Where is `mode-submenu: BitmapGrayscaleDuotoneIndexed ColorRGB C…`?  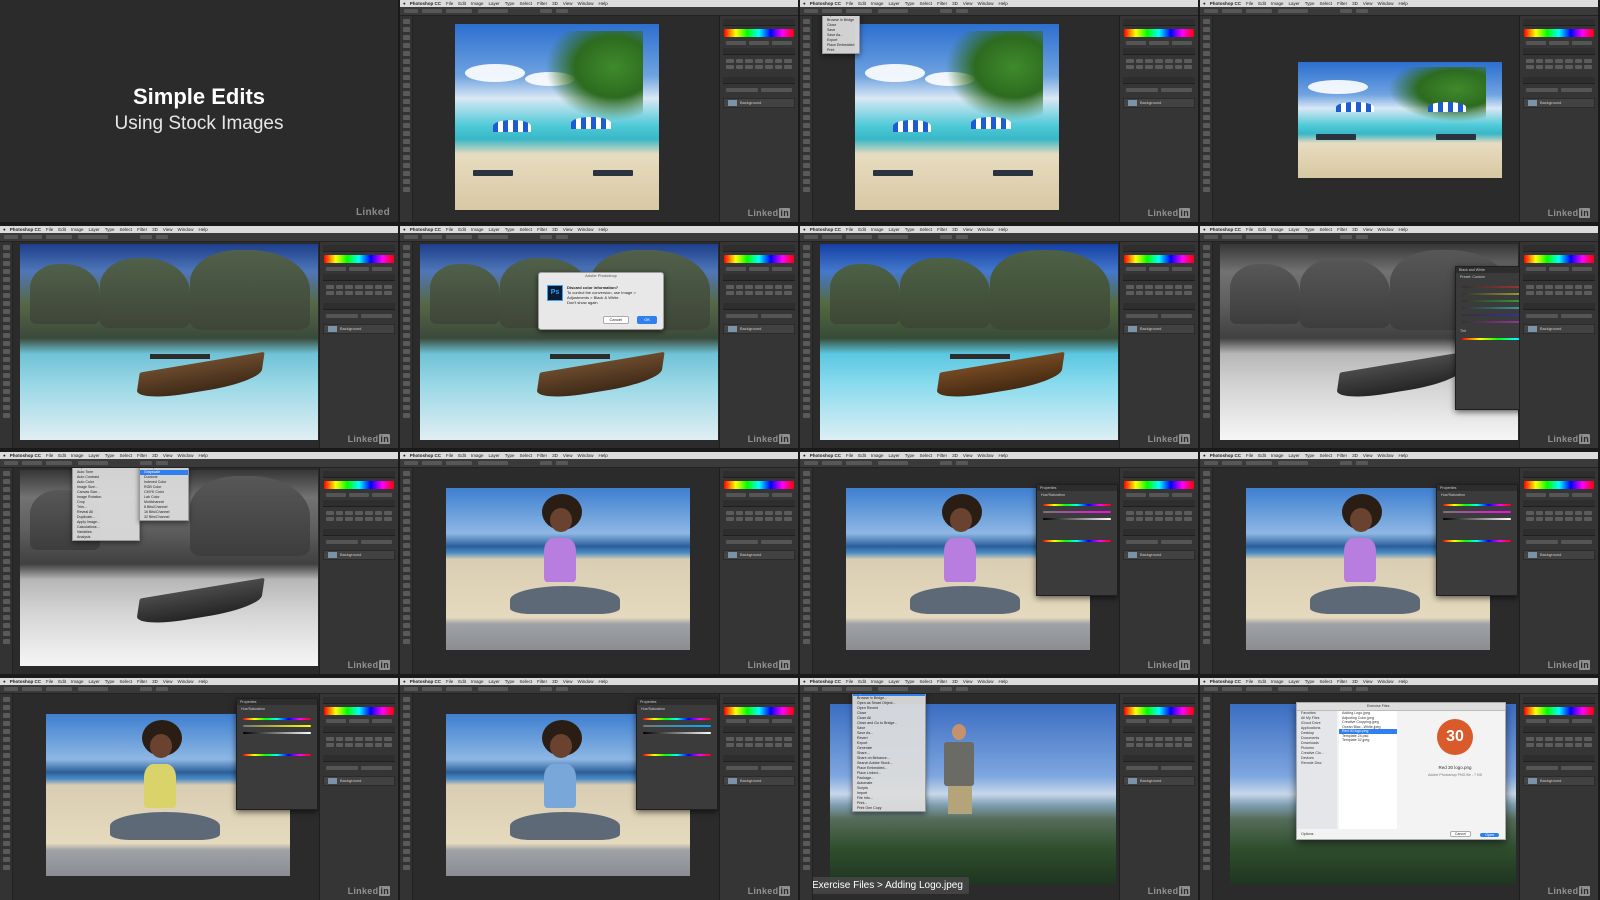
mode-submenu: BitmapGrayscaleDuotoneIndexed ColorRGB C… is located at coordinates (164, 492).